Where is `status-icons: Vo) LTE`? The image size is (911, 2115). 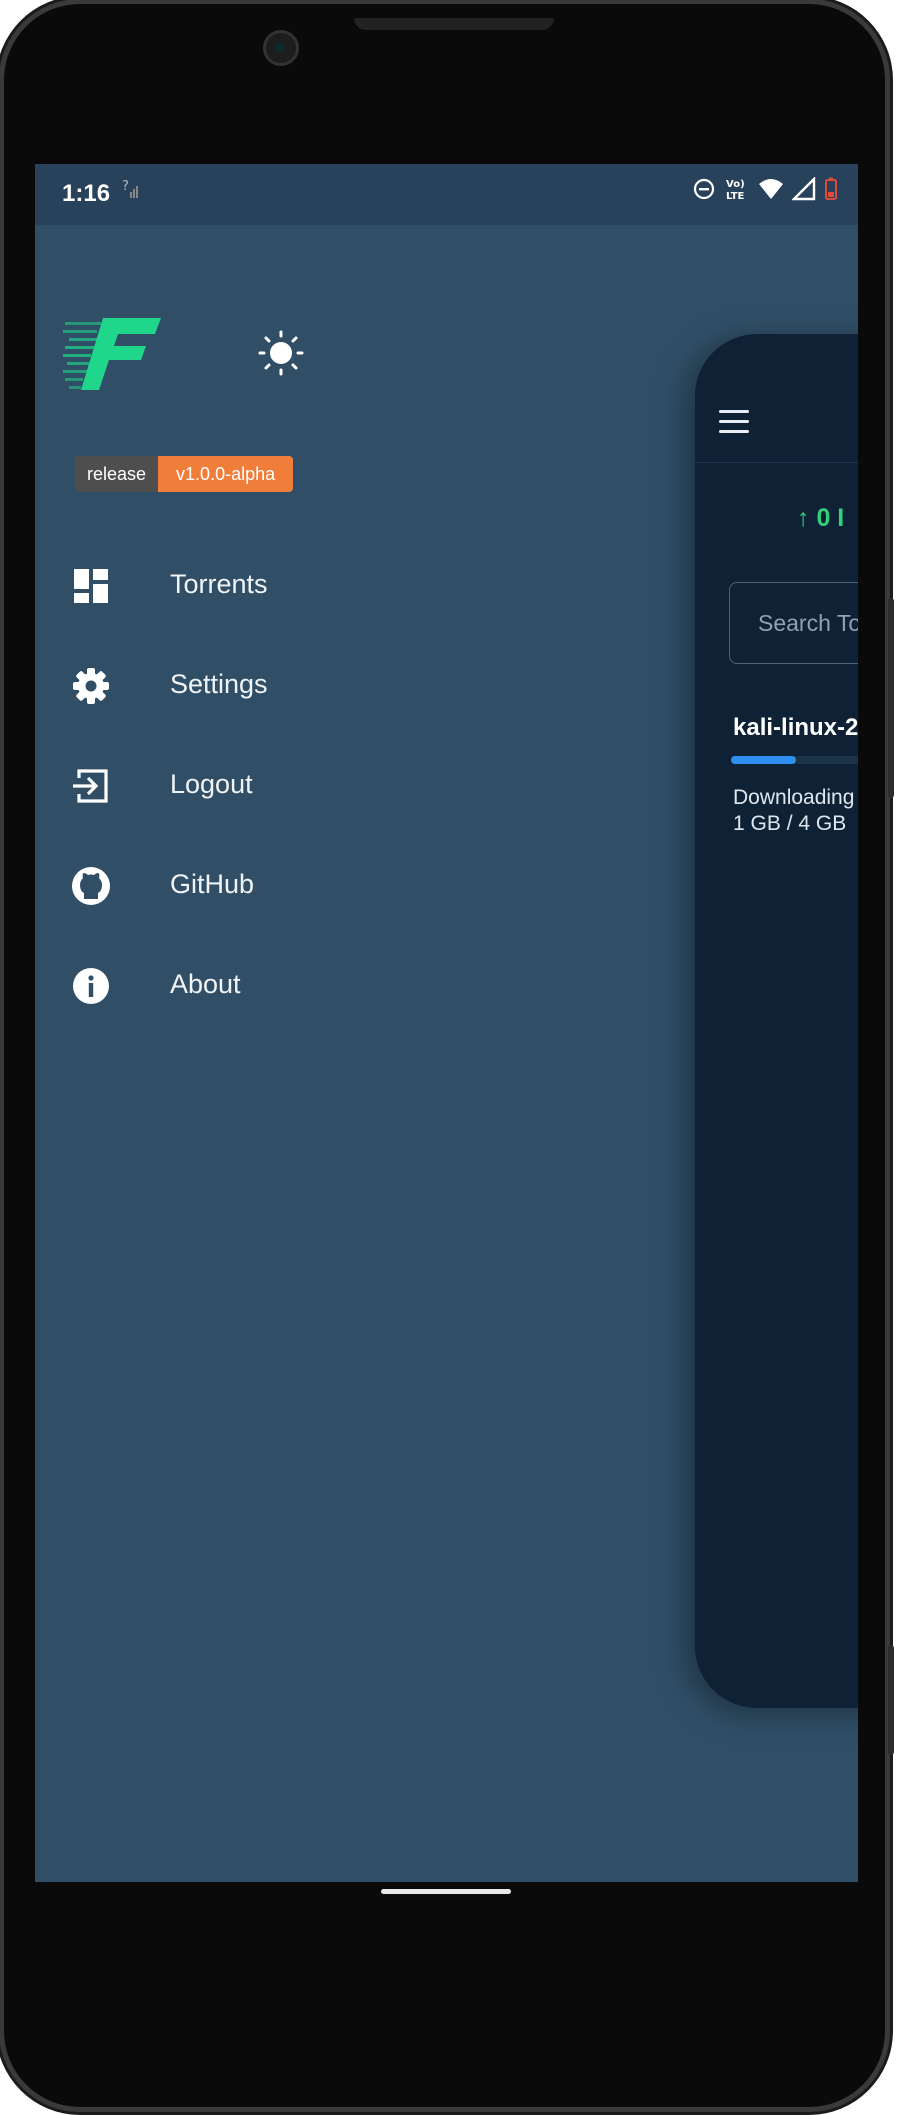 status-icons: Vo) LTE is located at coordinates (765, 189).